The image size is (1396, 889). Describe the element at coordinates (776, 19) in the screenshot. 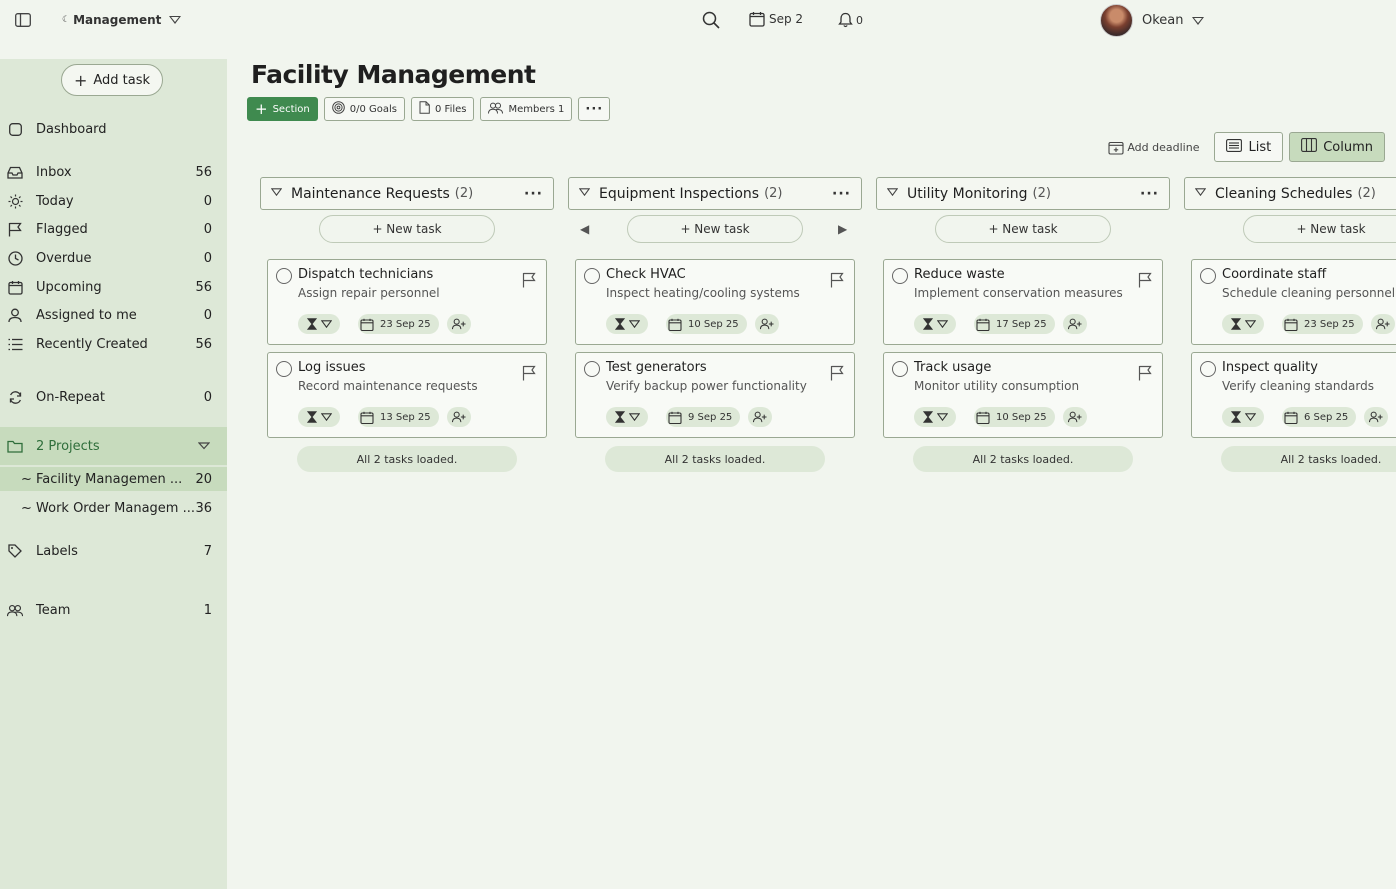

I see `date-button: Sep 2` at that location.